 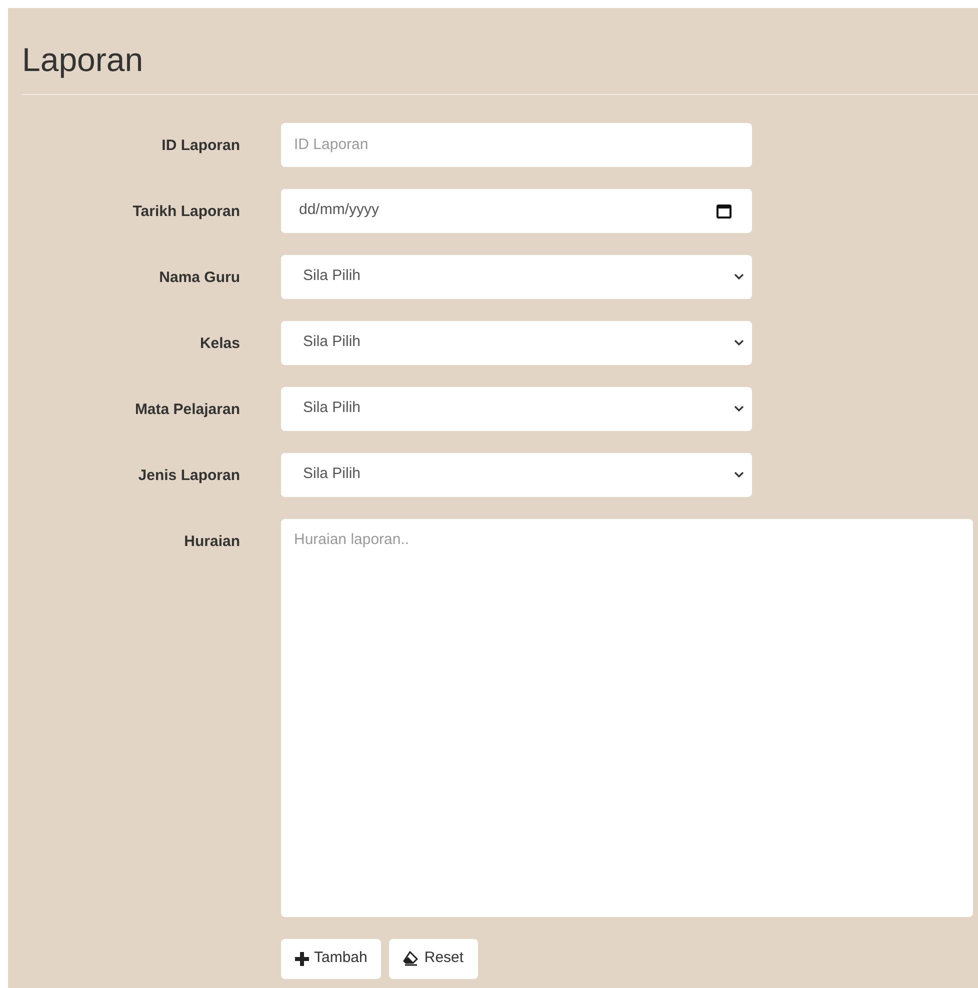 What do you see at coordinates (189, 476) in the screenshot?
I see `field-label: Jenis Laporan` at bounding box center [189, 476].